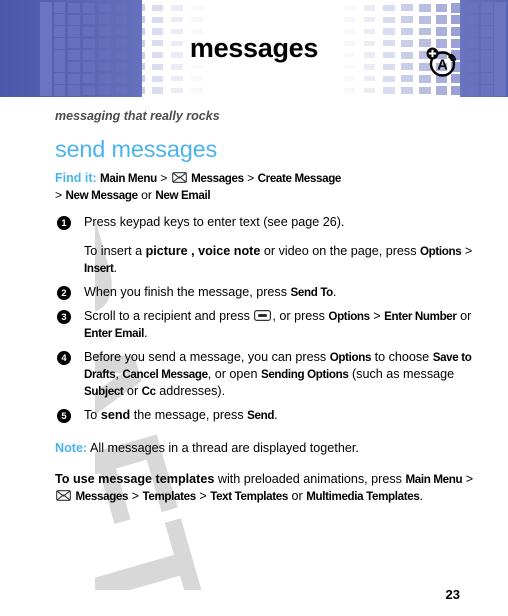  Describe the element at coordinates (261, 415) in the screenshot. I see `ui-label-text: Send` at that location.